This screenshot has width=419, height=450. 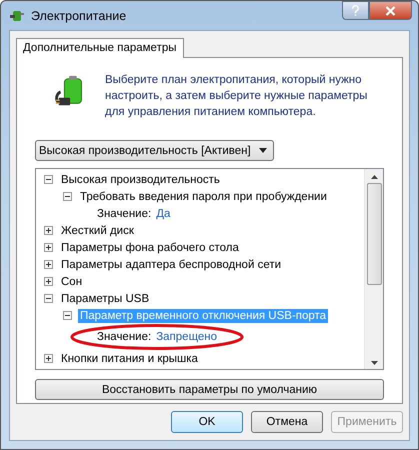 I want to click on dialog-button: OK, so click(x=207, y=422).